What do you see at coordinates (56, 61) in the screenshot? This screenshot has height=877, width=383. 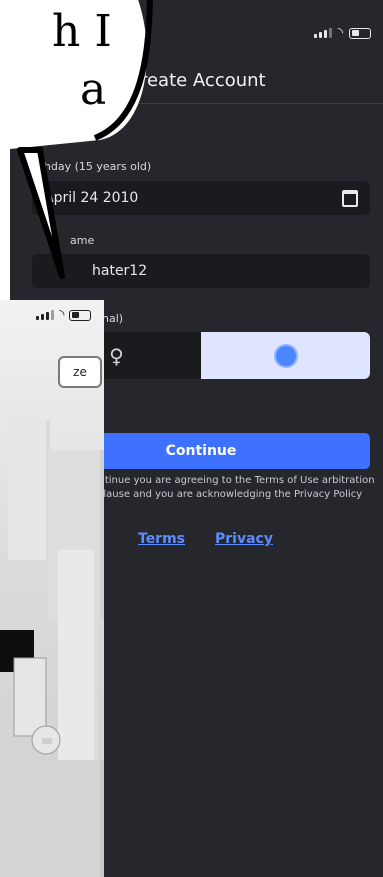 I see `speech-bubble-text: h I a` at bounding box center [56, 61].